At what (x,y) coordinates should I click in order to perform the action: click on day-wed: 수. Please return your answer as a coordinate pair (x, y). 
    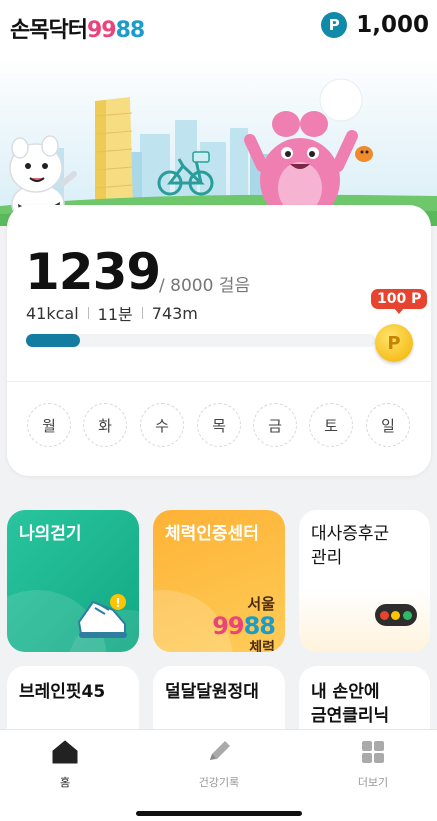
    Looking at the image, I should click on (162, 425).